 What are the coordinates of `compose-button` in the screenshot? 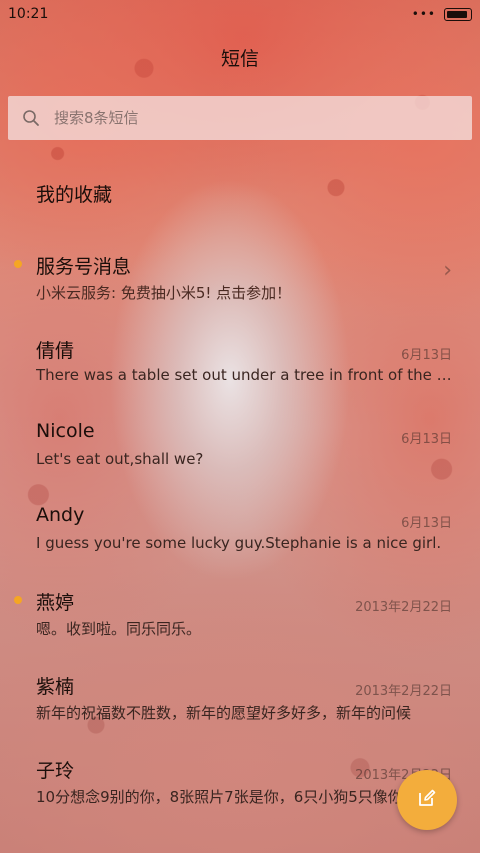 It's located at (427, 800).